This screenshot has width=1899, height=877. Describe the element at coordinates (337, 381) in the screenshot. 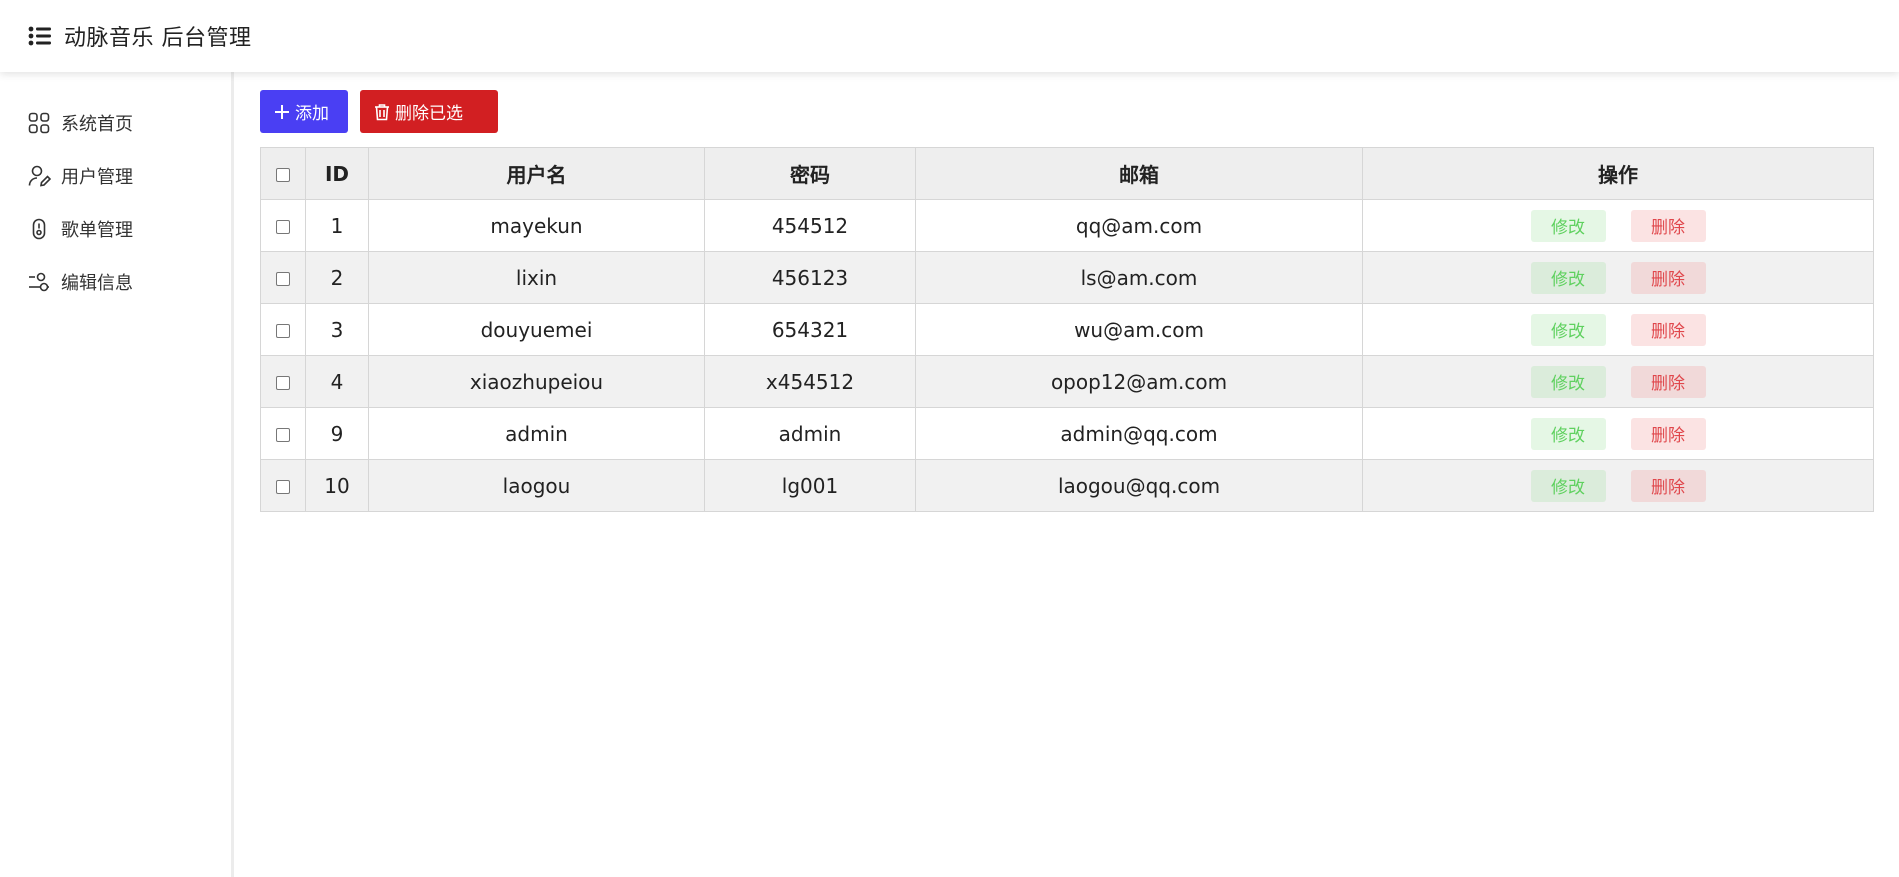

I see `cell-id: 4` at that location.